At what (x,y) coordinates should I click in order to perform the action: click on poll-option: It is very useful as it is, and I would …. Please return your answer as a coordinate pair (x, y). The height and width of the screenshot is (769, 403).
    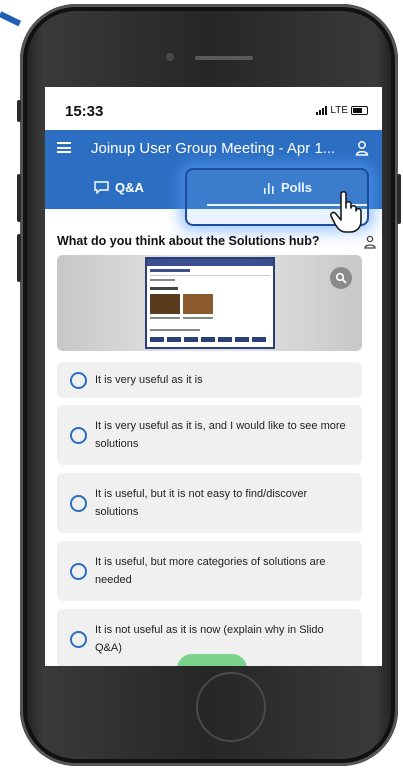
    Looking at the image, I should click on (209, 435).